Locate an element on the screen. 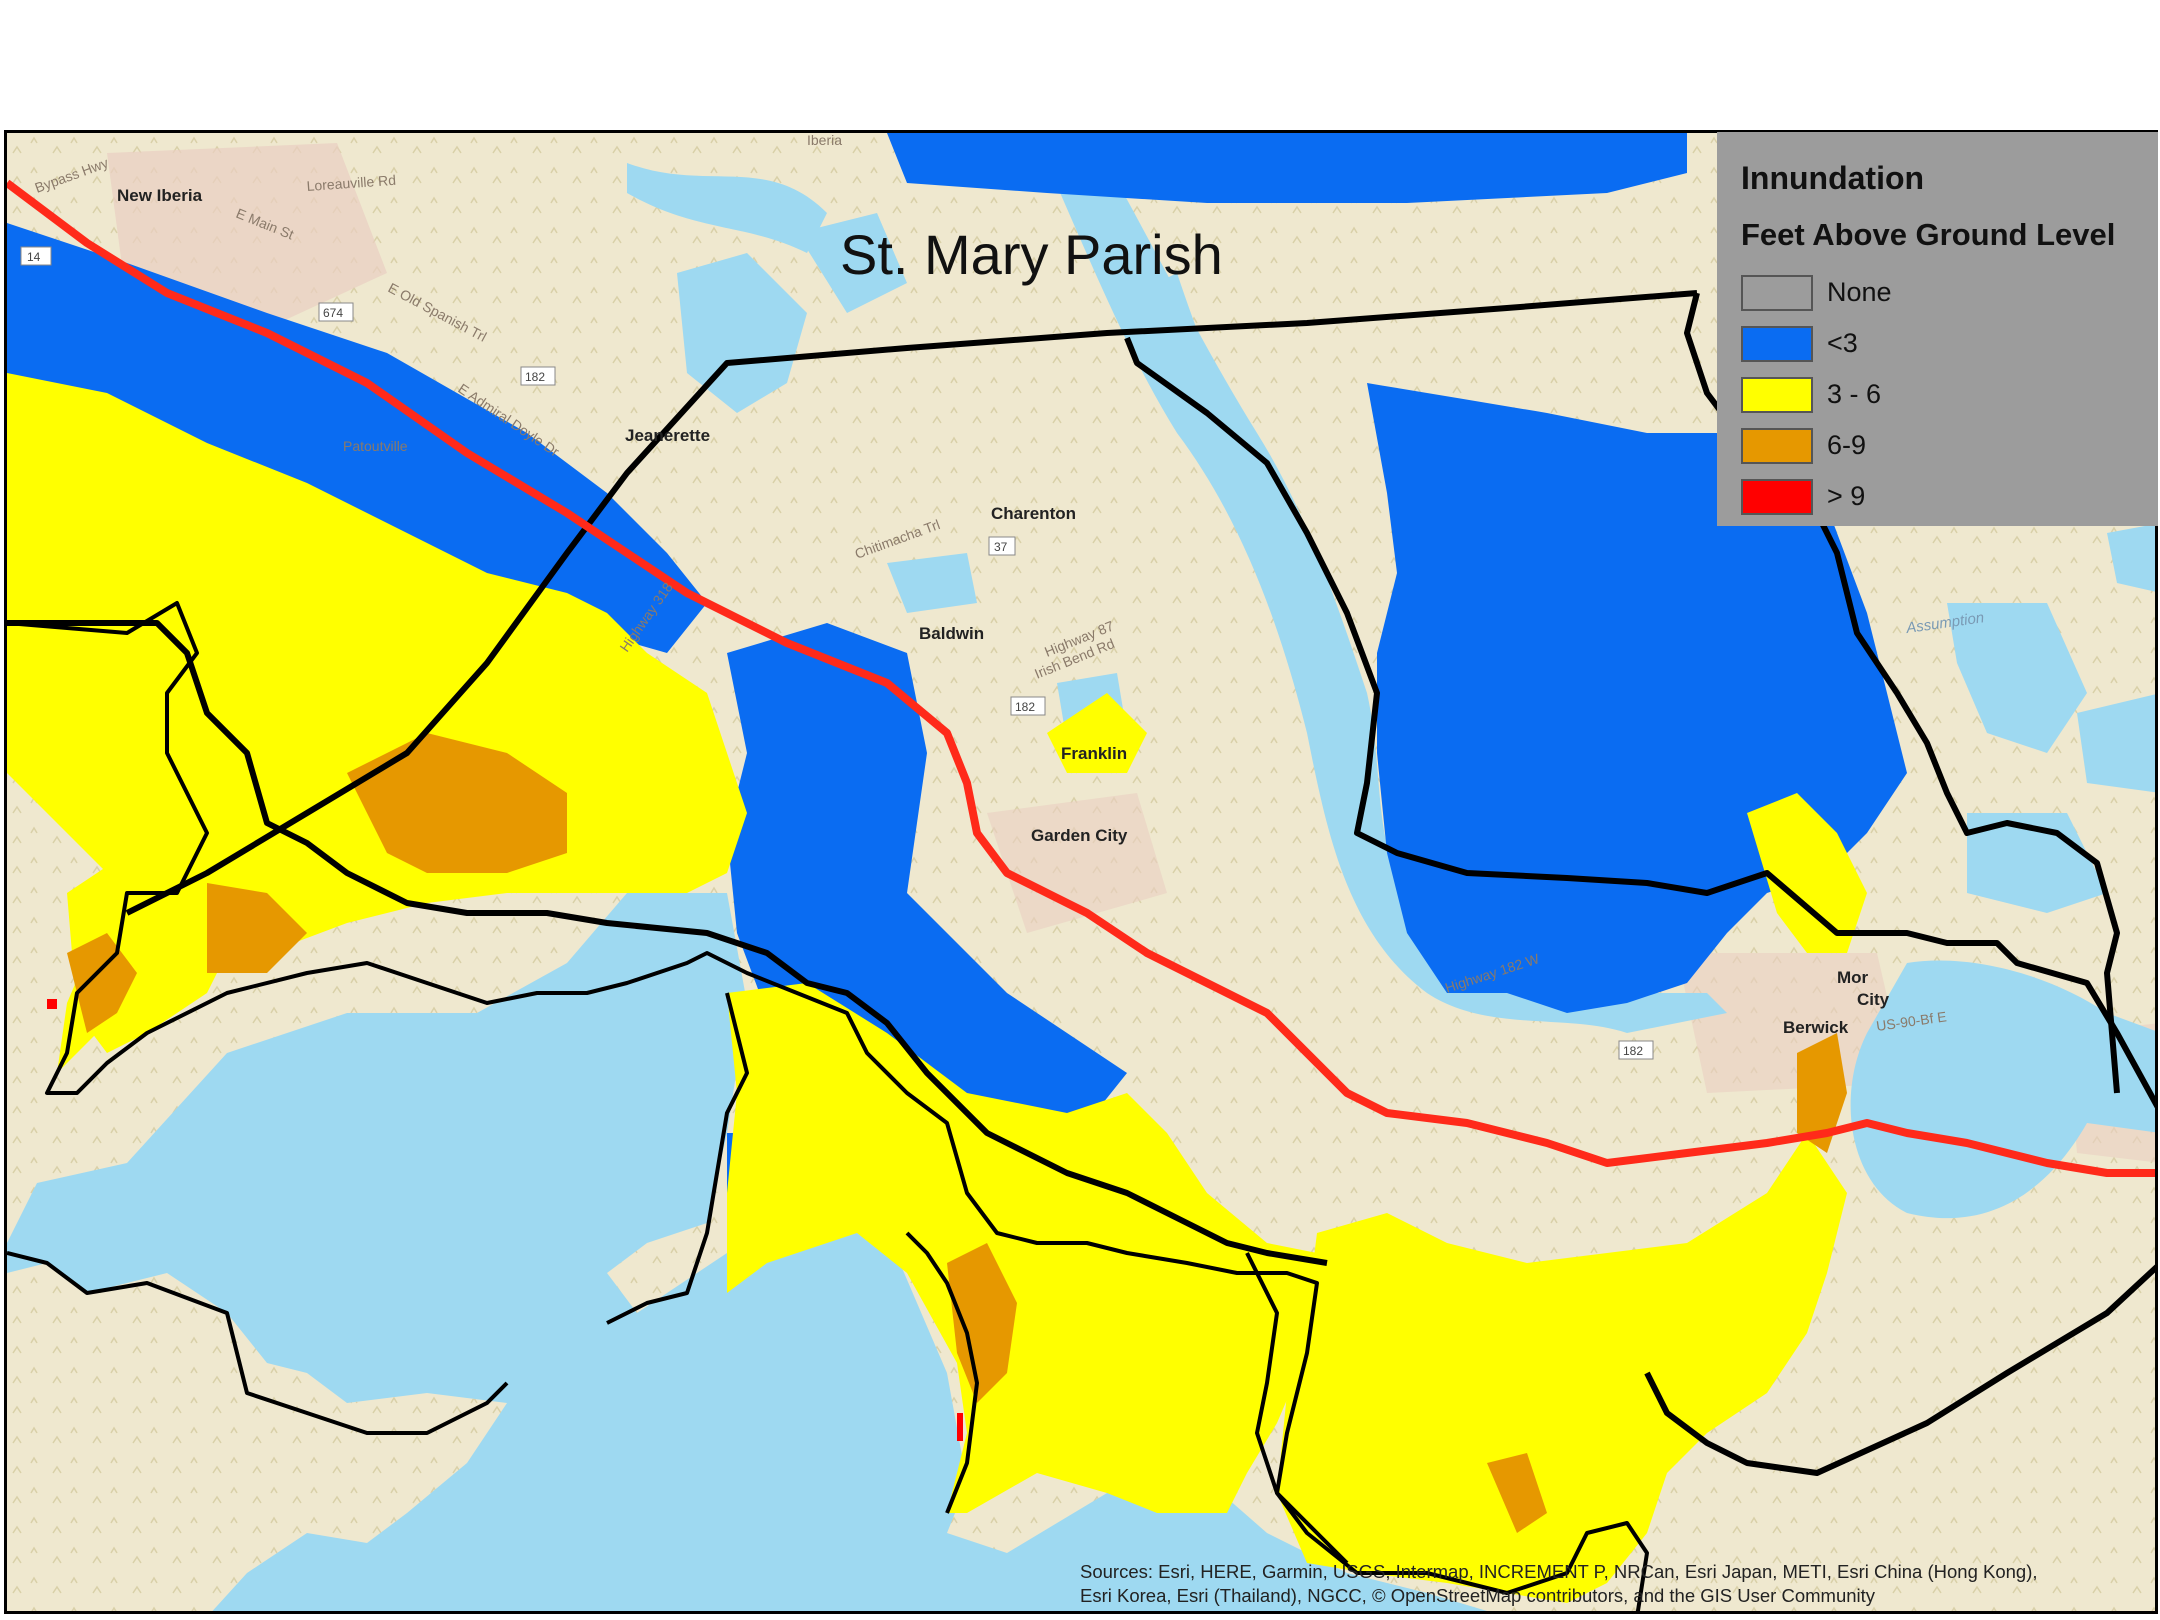  legend-label-3-6: 3 - 6 is located at coordinates (1854, 394).